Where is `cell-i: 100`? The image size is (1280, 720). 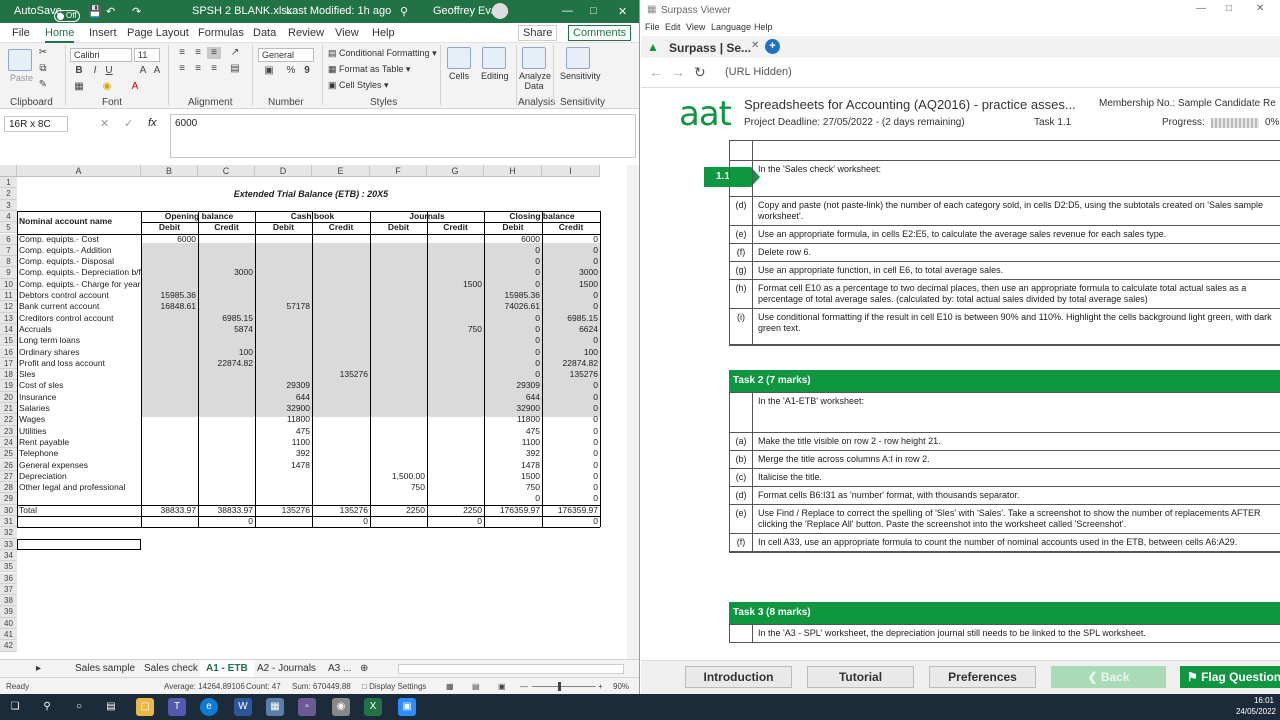
cell-i: 100 is located at coordinates (571, 352).